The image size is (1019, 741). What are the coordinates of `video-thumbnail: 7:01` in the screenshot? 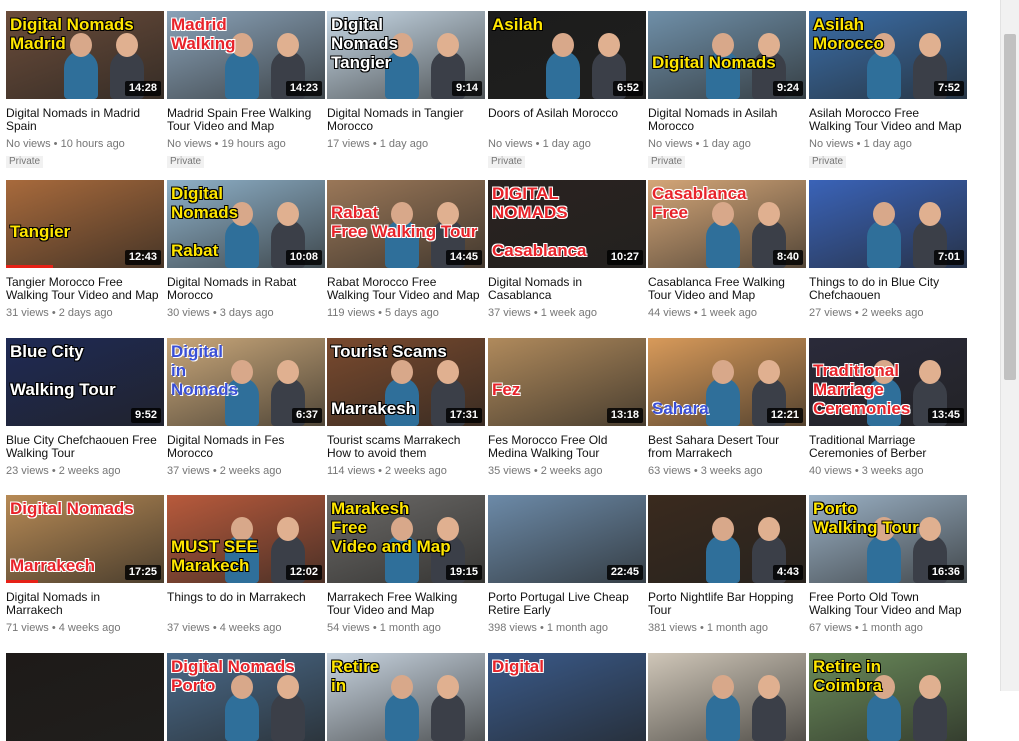 It's located at (888, 224).